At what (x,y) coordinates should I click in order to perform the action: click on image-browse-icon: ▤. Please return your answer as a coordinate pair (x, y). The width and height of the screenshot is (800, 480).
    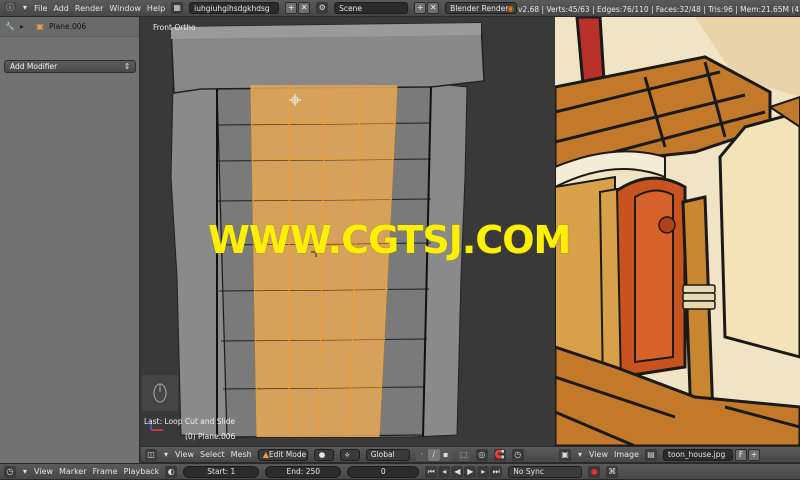
    Looking at the image, I should click on (651, 454).